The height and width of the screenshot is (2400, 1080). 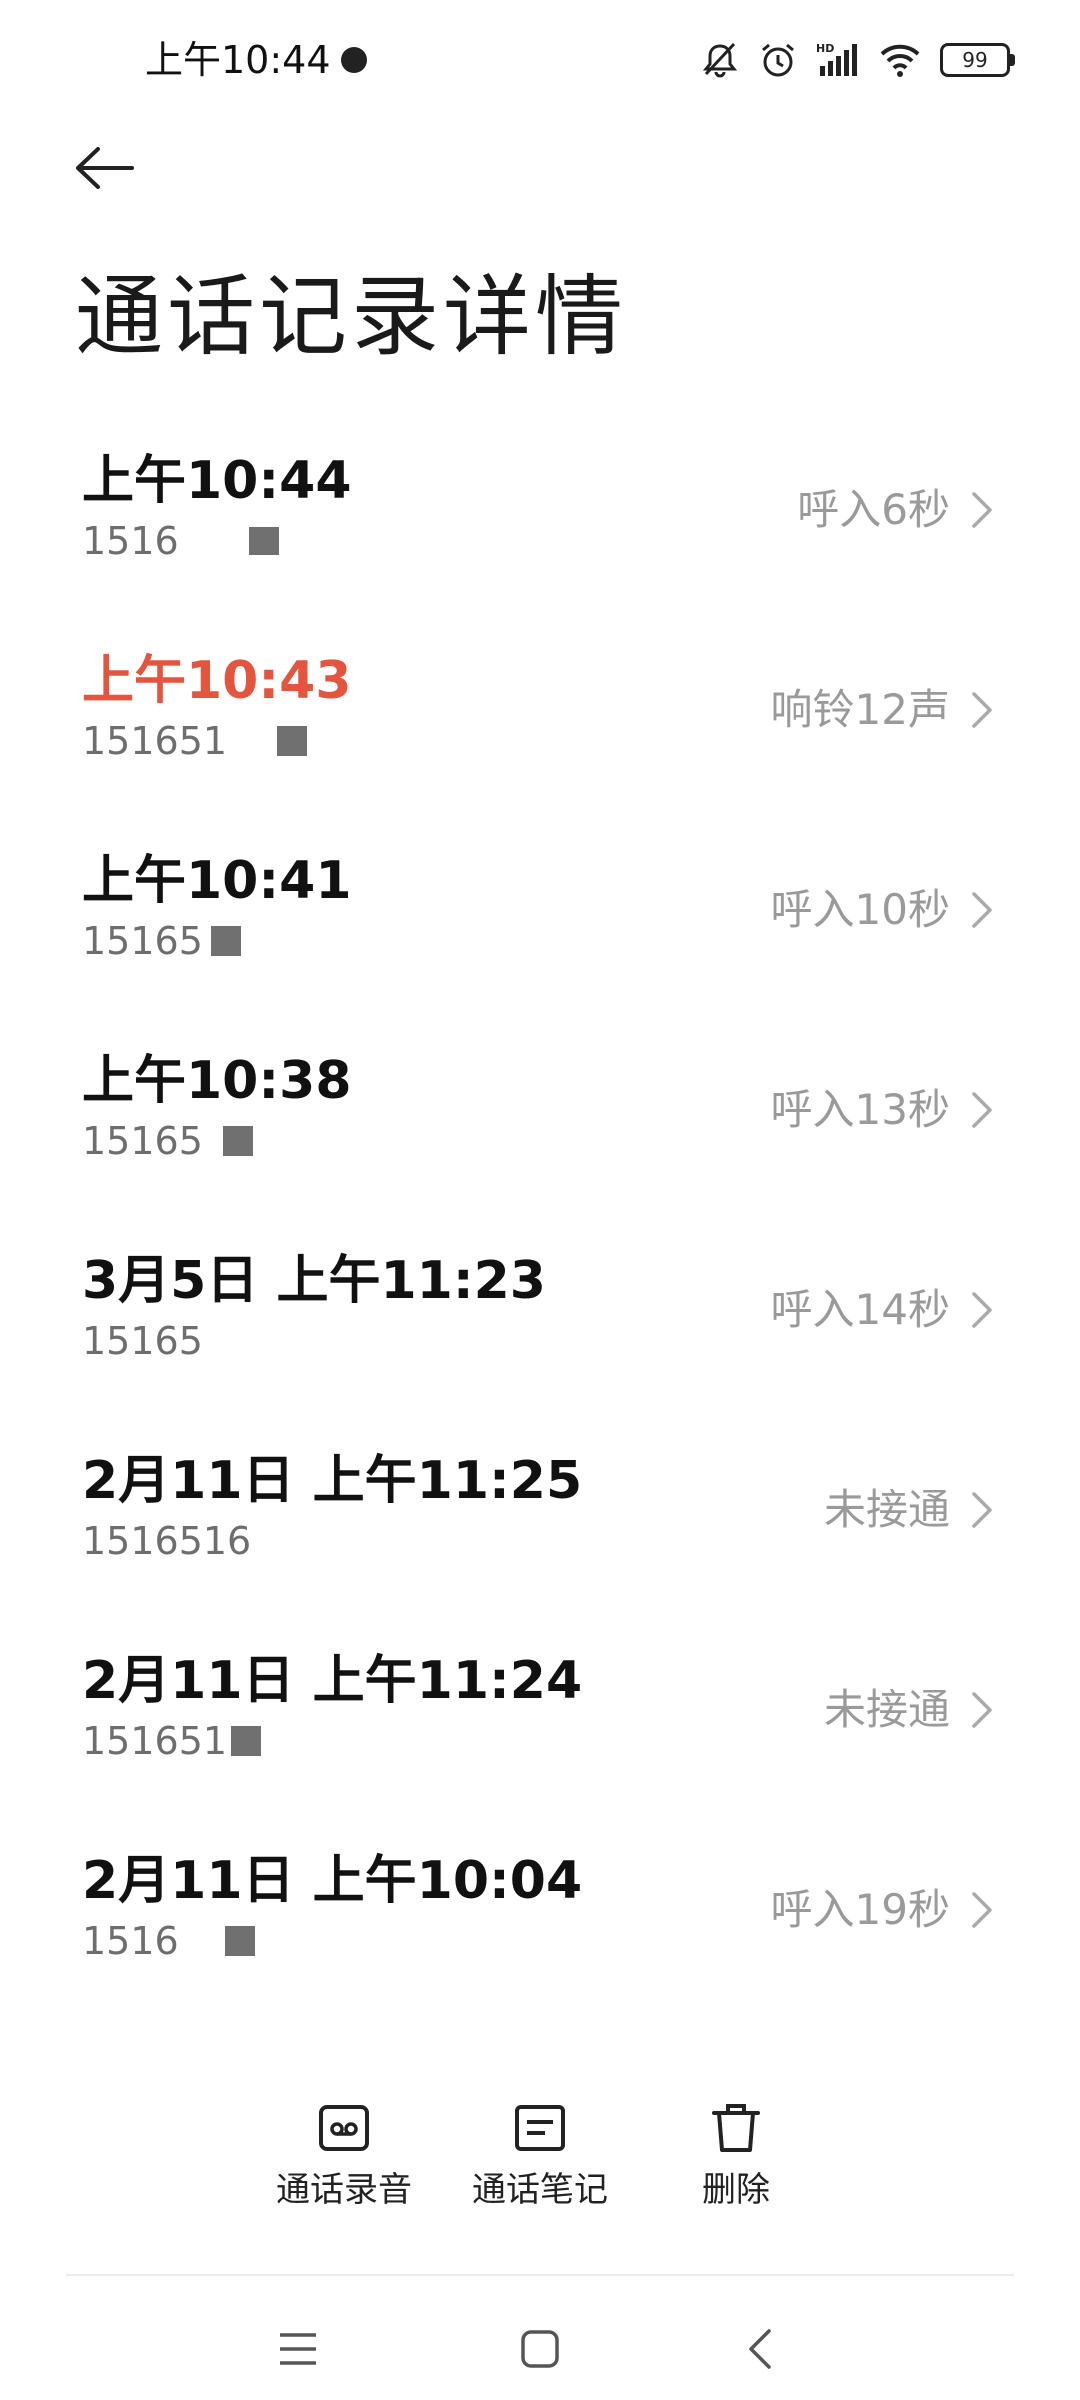 What do you see at coordinates (540, 2128) in the screenshot?
I see `note-icon` at bounding box center [540, 2128].